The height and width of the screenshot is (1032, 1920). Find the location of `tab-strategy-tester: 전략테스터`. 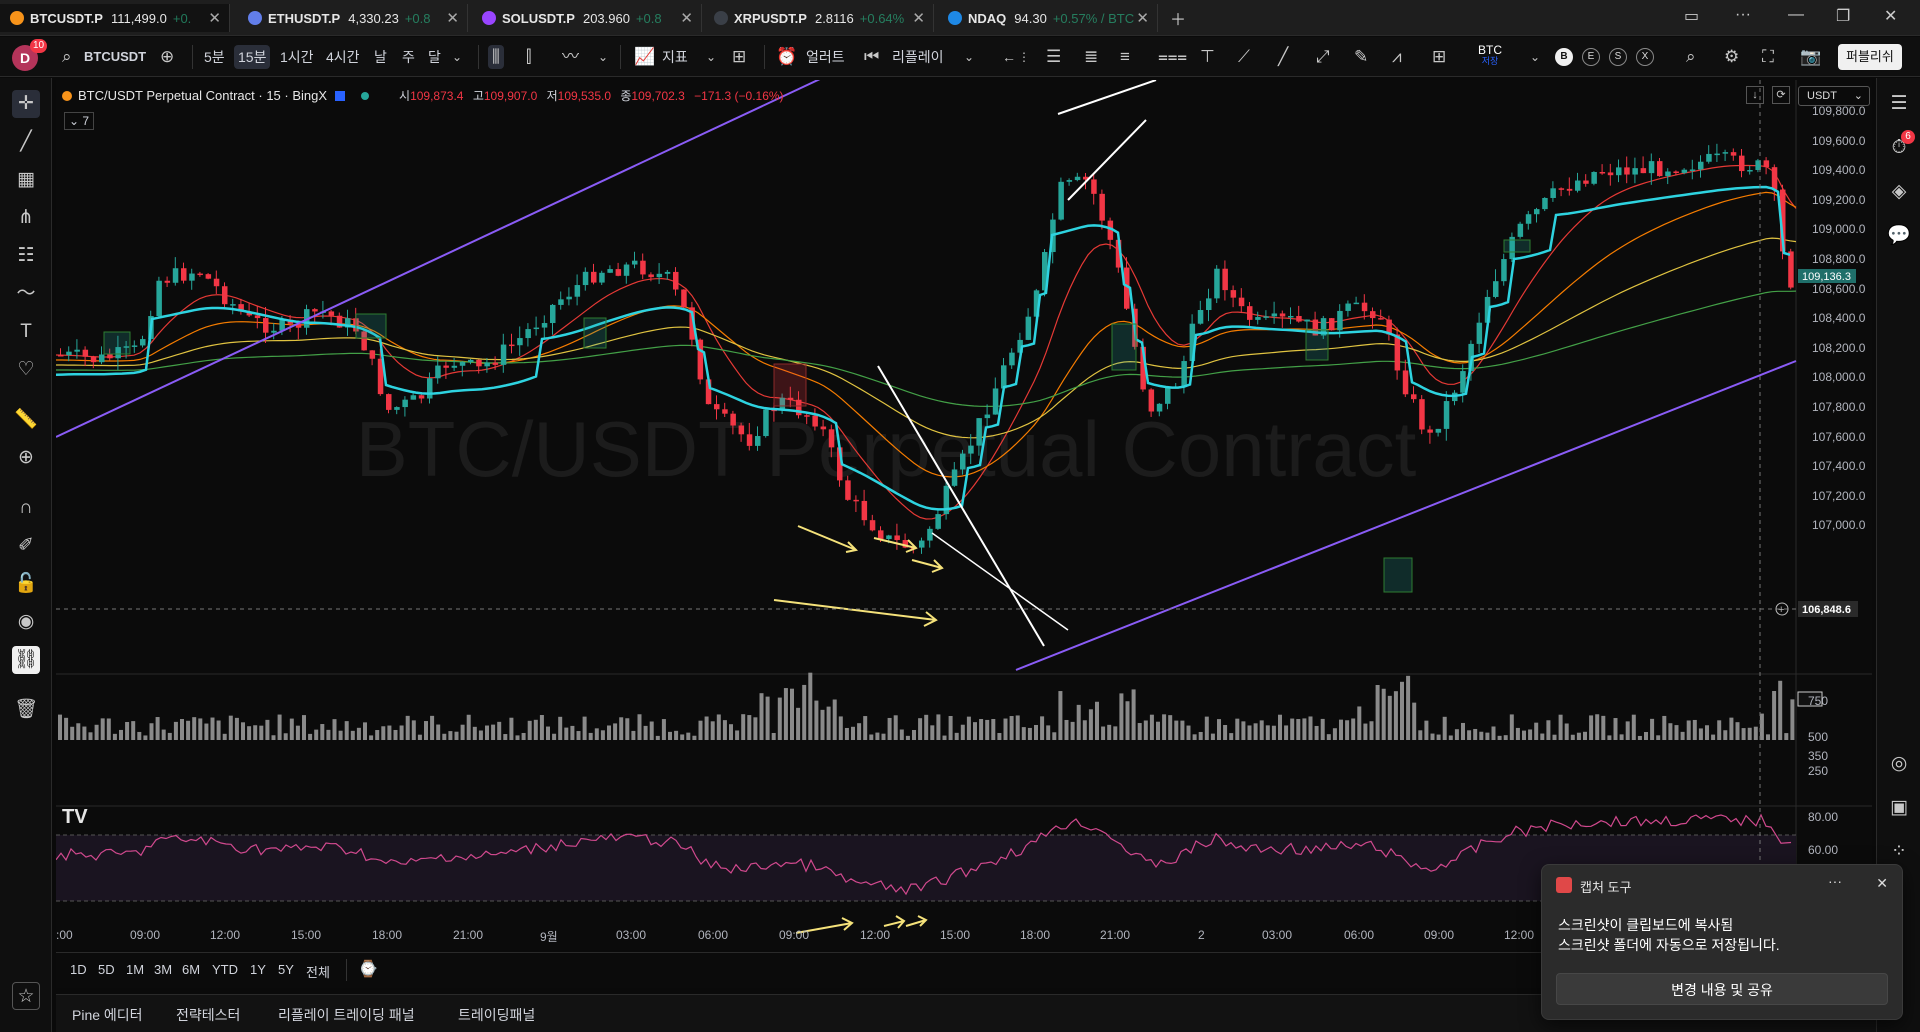

tab-strategy-tester: 전략테스터 is located at coordinates (208, 1015).